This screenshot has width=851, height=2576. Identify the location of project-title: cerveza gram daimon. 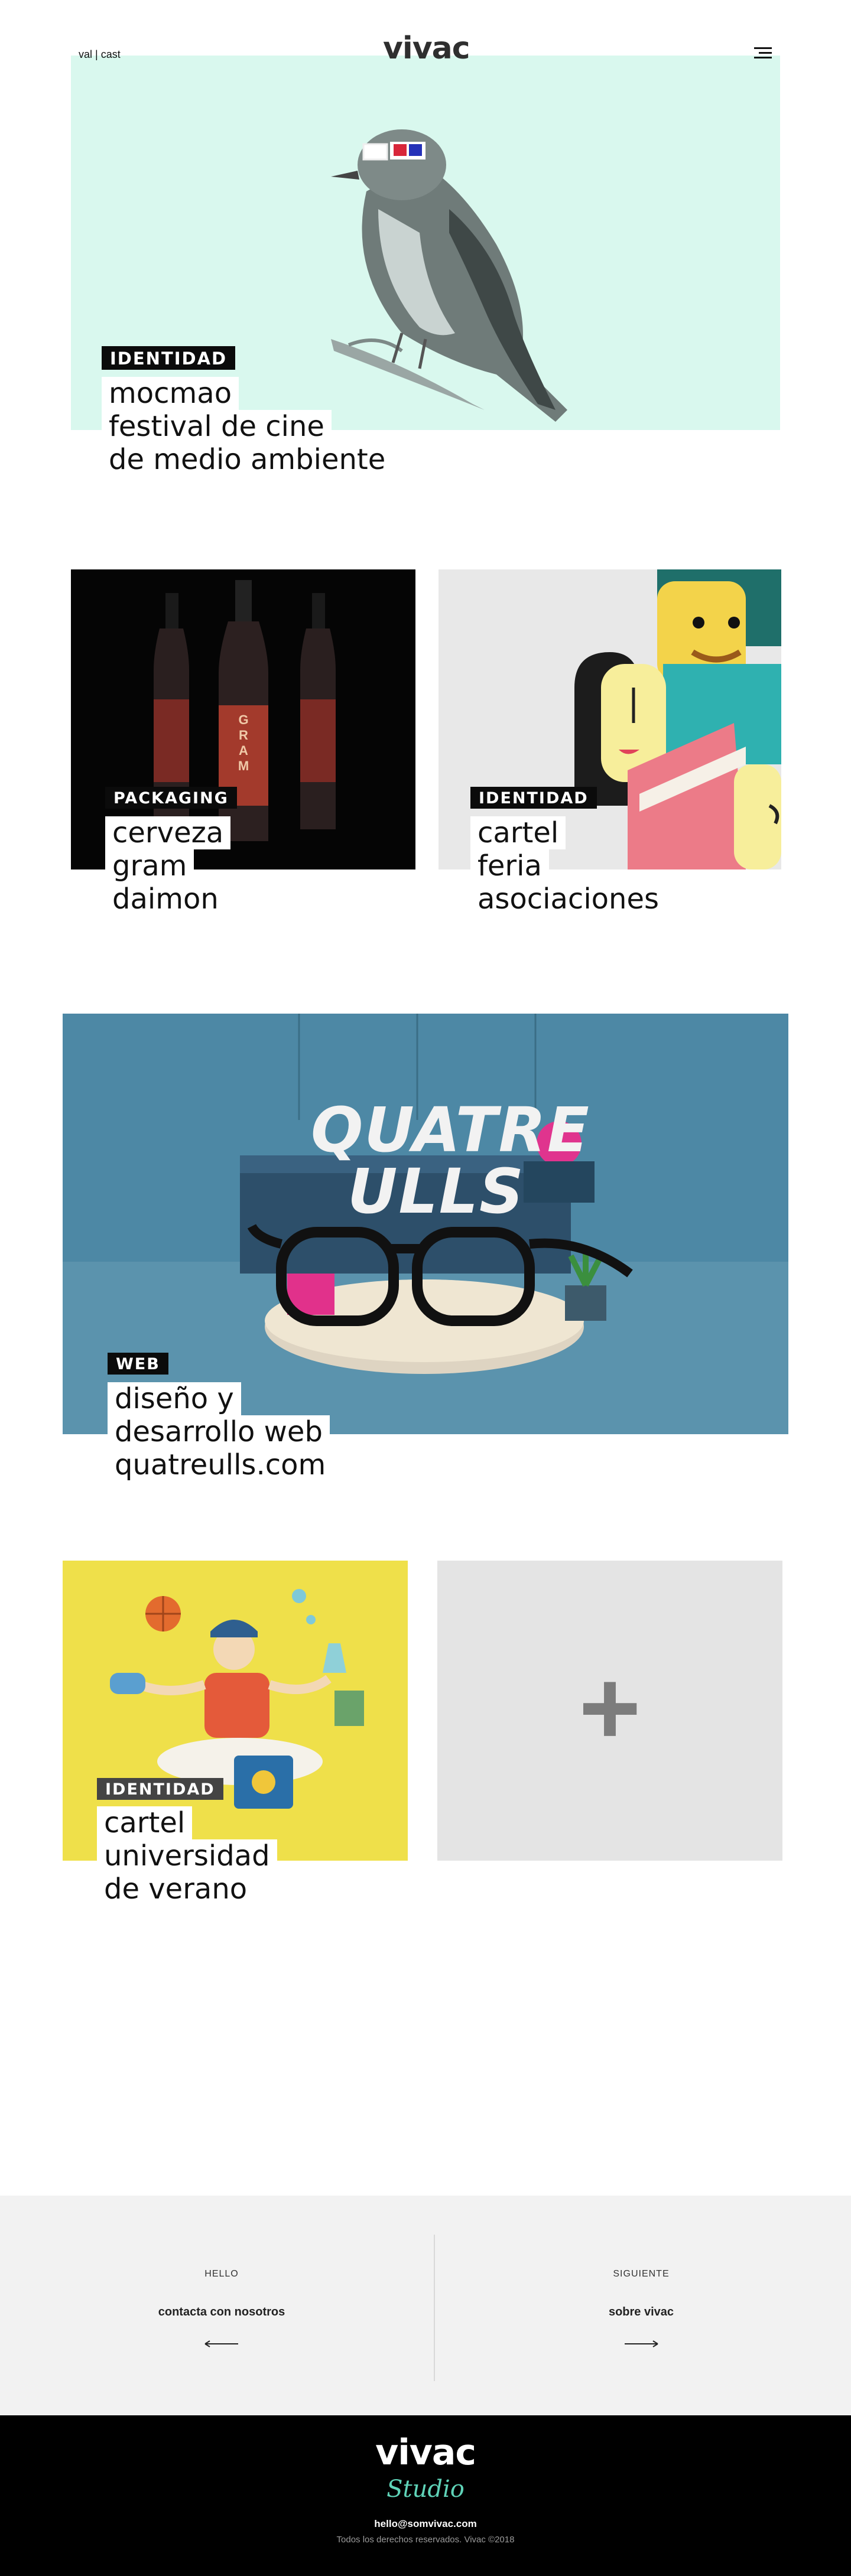
(168, 866).